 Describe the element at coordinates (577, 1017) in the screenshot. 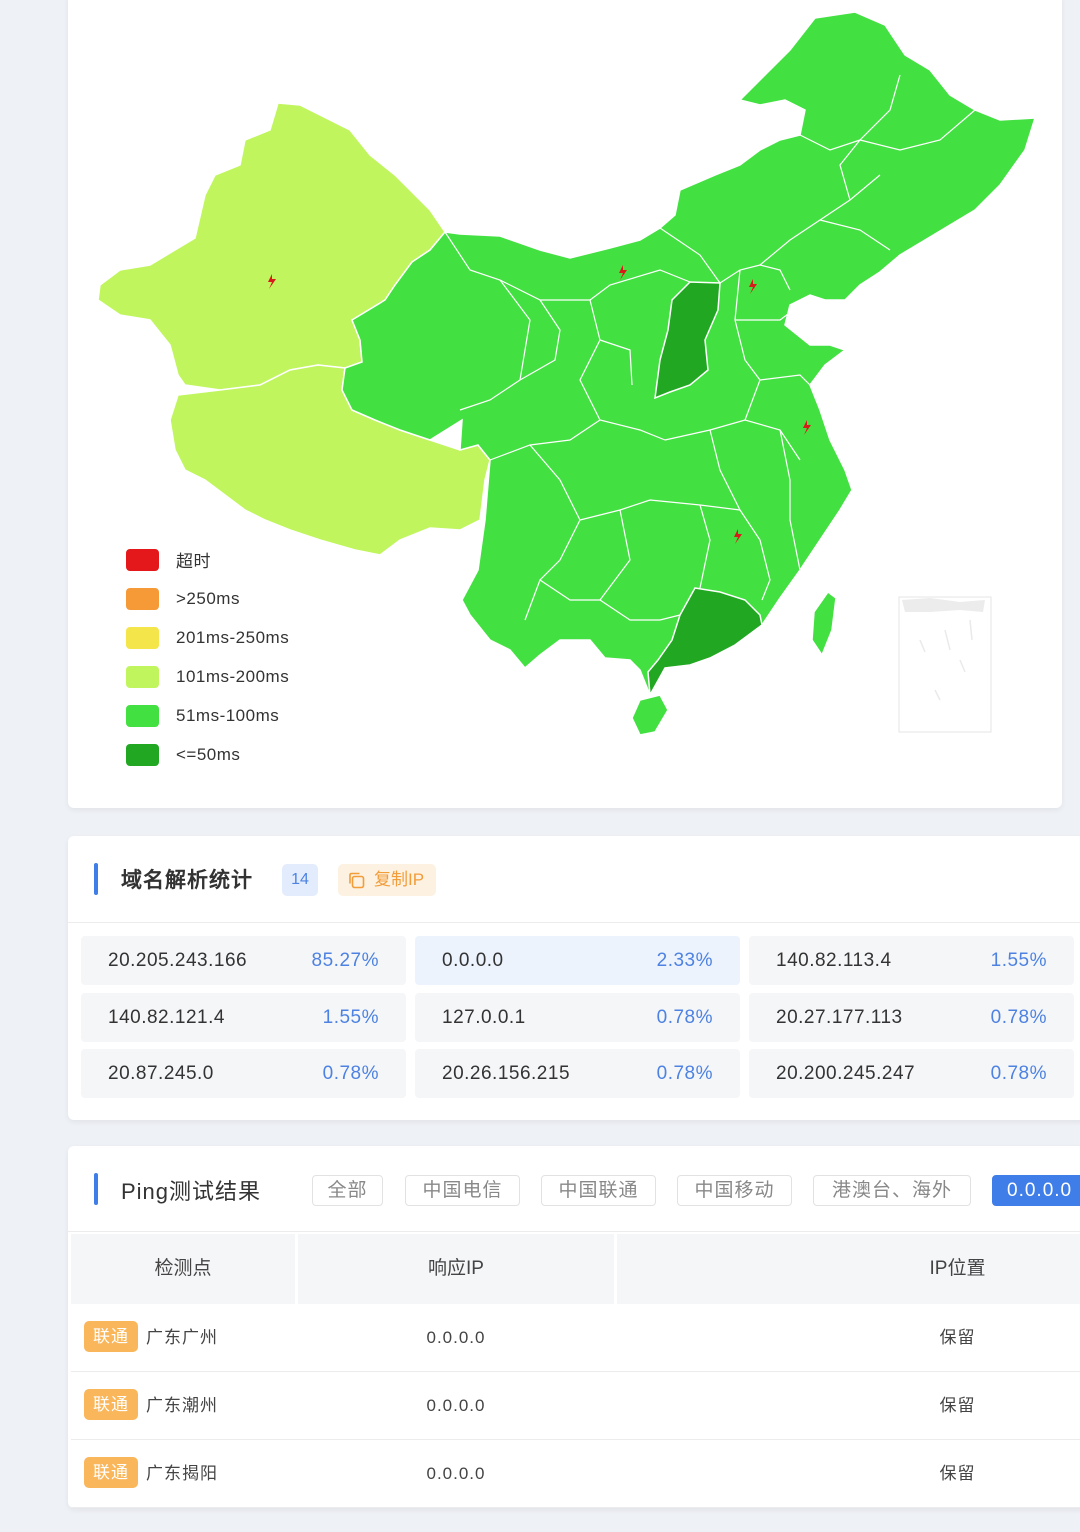

I see `dns-ip-item: 127.0.0.1 0.78%` at that location.